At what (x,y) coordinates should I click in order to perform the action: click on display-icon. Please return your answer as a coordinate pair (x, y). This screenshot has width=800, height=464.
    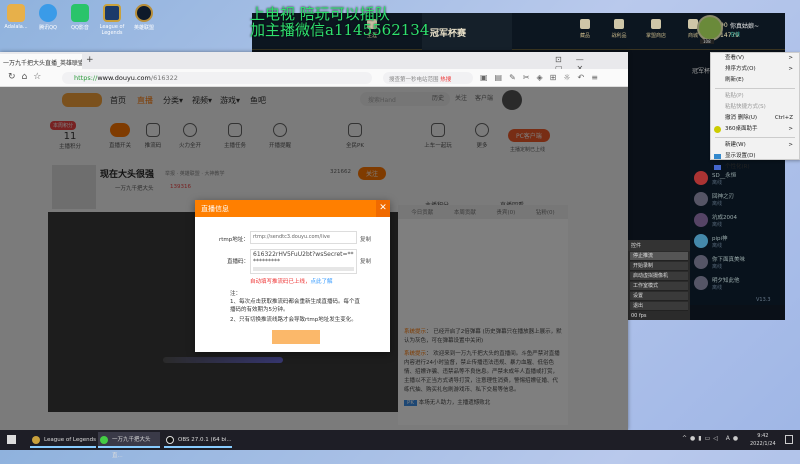
    Looking at the image, I should click on (717, 156).